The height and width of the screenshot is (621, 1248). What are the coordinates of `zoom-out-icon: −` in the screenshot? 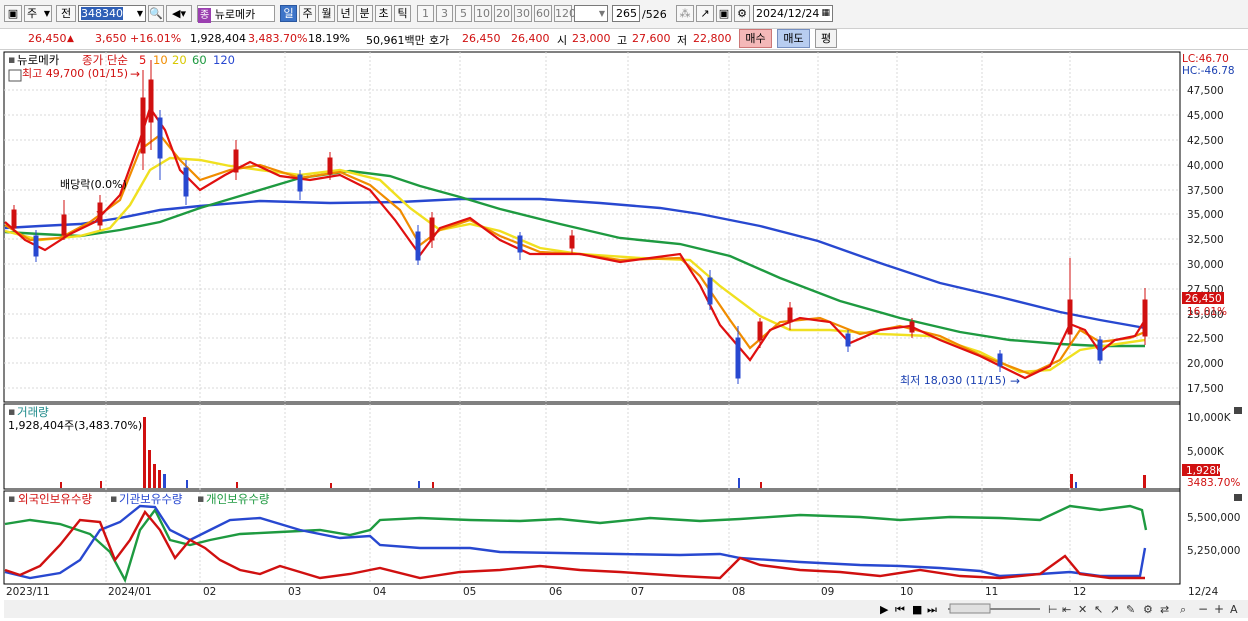 It's located at (1203, 609).